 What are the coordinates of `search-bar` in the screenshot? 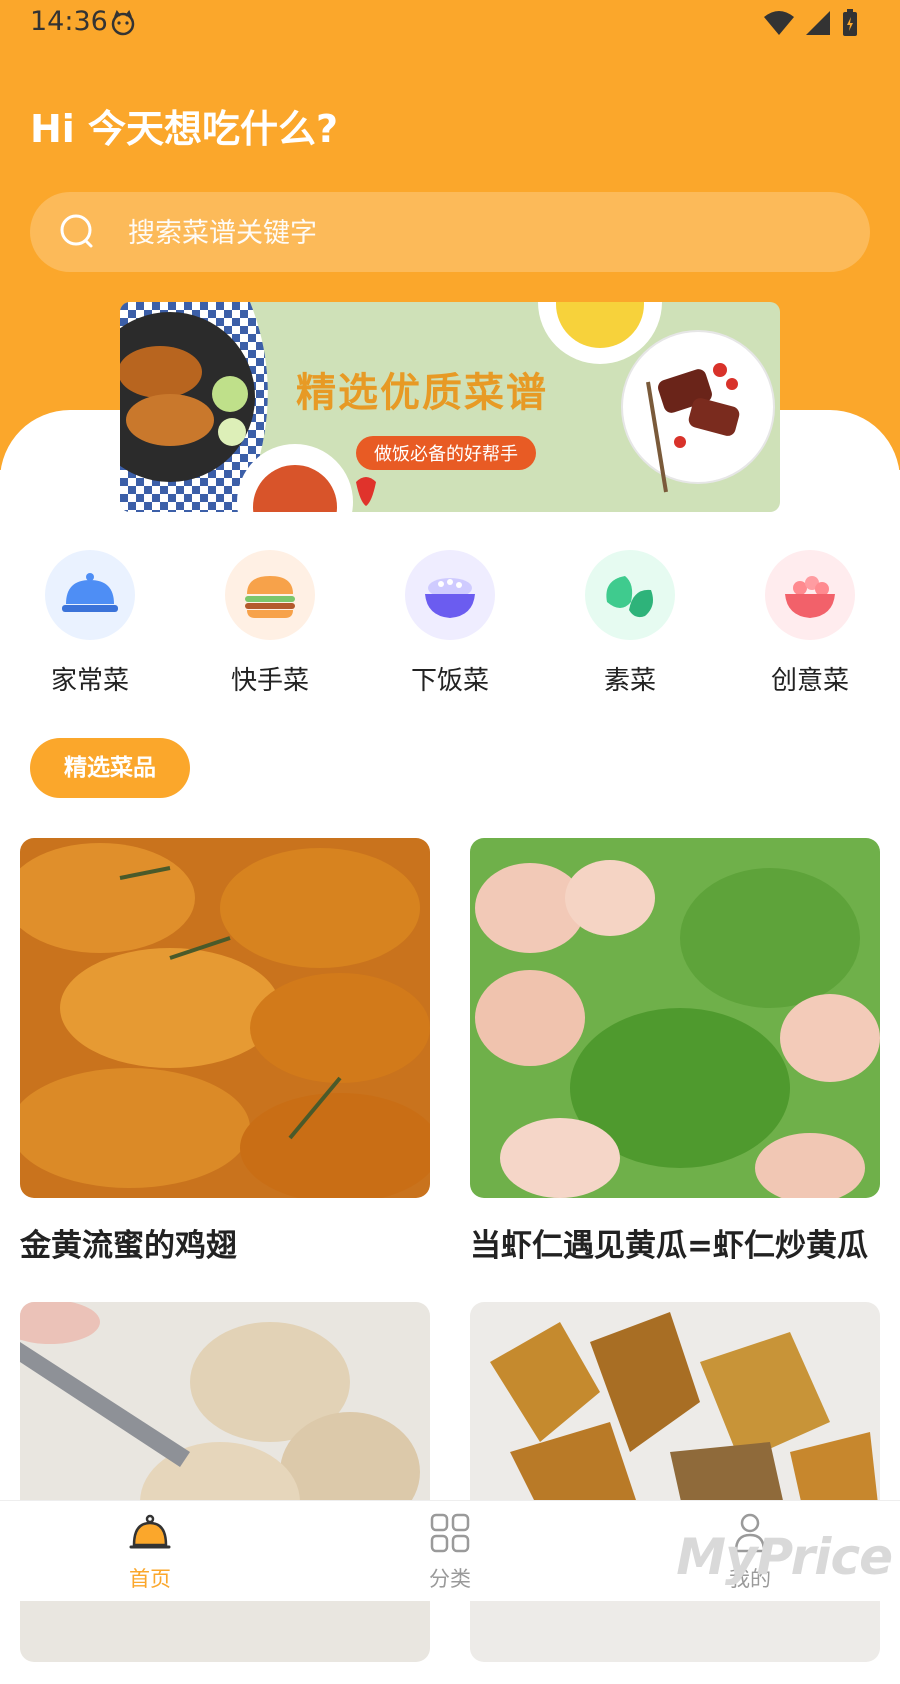 It's located at (450, 233).